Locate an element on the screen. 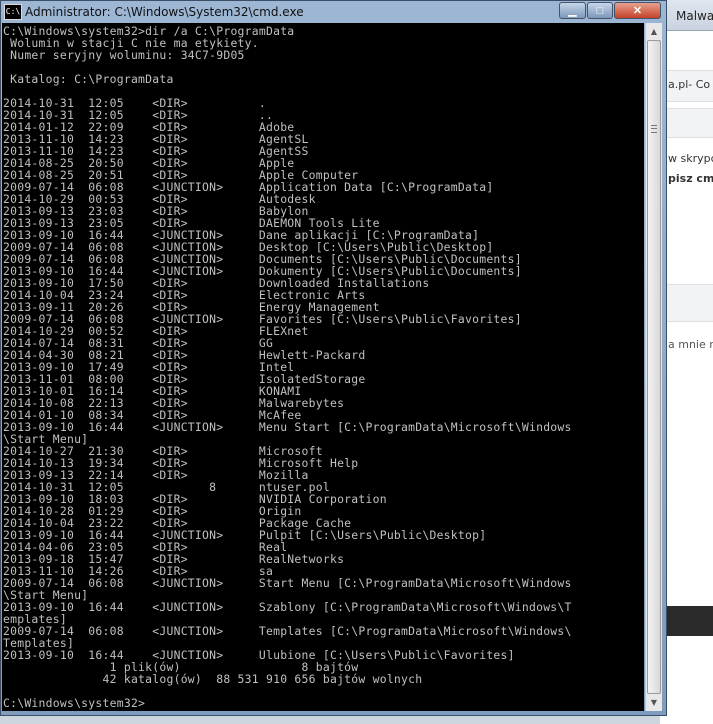 The height and width of the screenshot is (724, 713). background-browser-tab: Malwar is located at coordinates (686, 15).